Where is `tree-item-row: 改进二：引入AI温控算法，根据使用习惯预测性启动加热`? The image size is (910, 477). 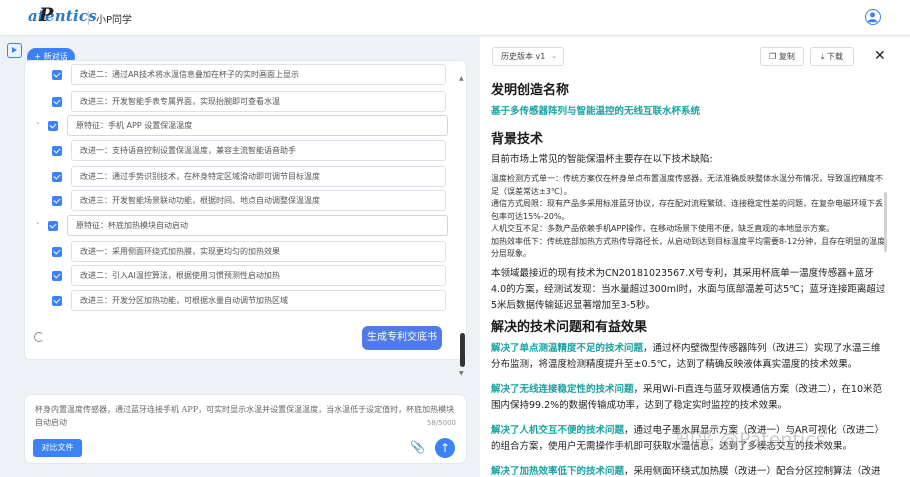 tree-item-row: 改进二：引入AI温控算法，根据使用习惯预测性启动加热 is located at coordinates (249, 275).